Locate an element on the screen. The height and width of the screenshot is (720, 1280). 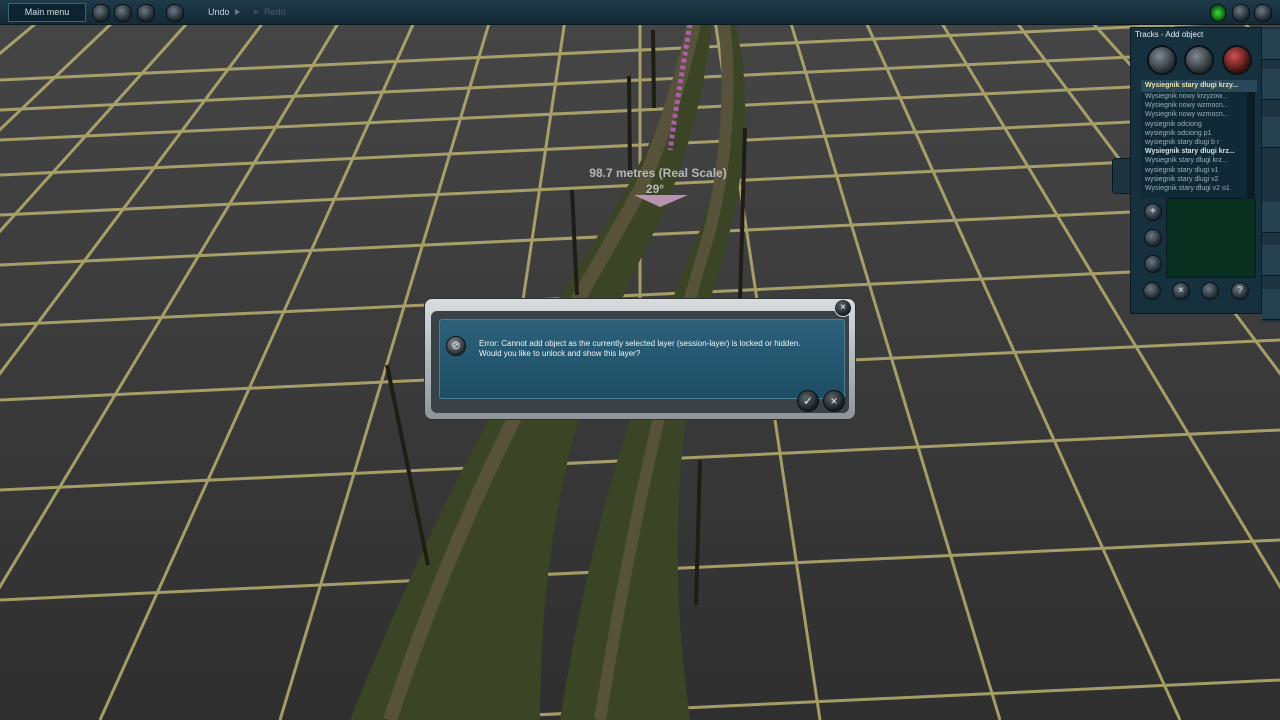
close-icon: × is located at coordinates (843, 308).